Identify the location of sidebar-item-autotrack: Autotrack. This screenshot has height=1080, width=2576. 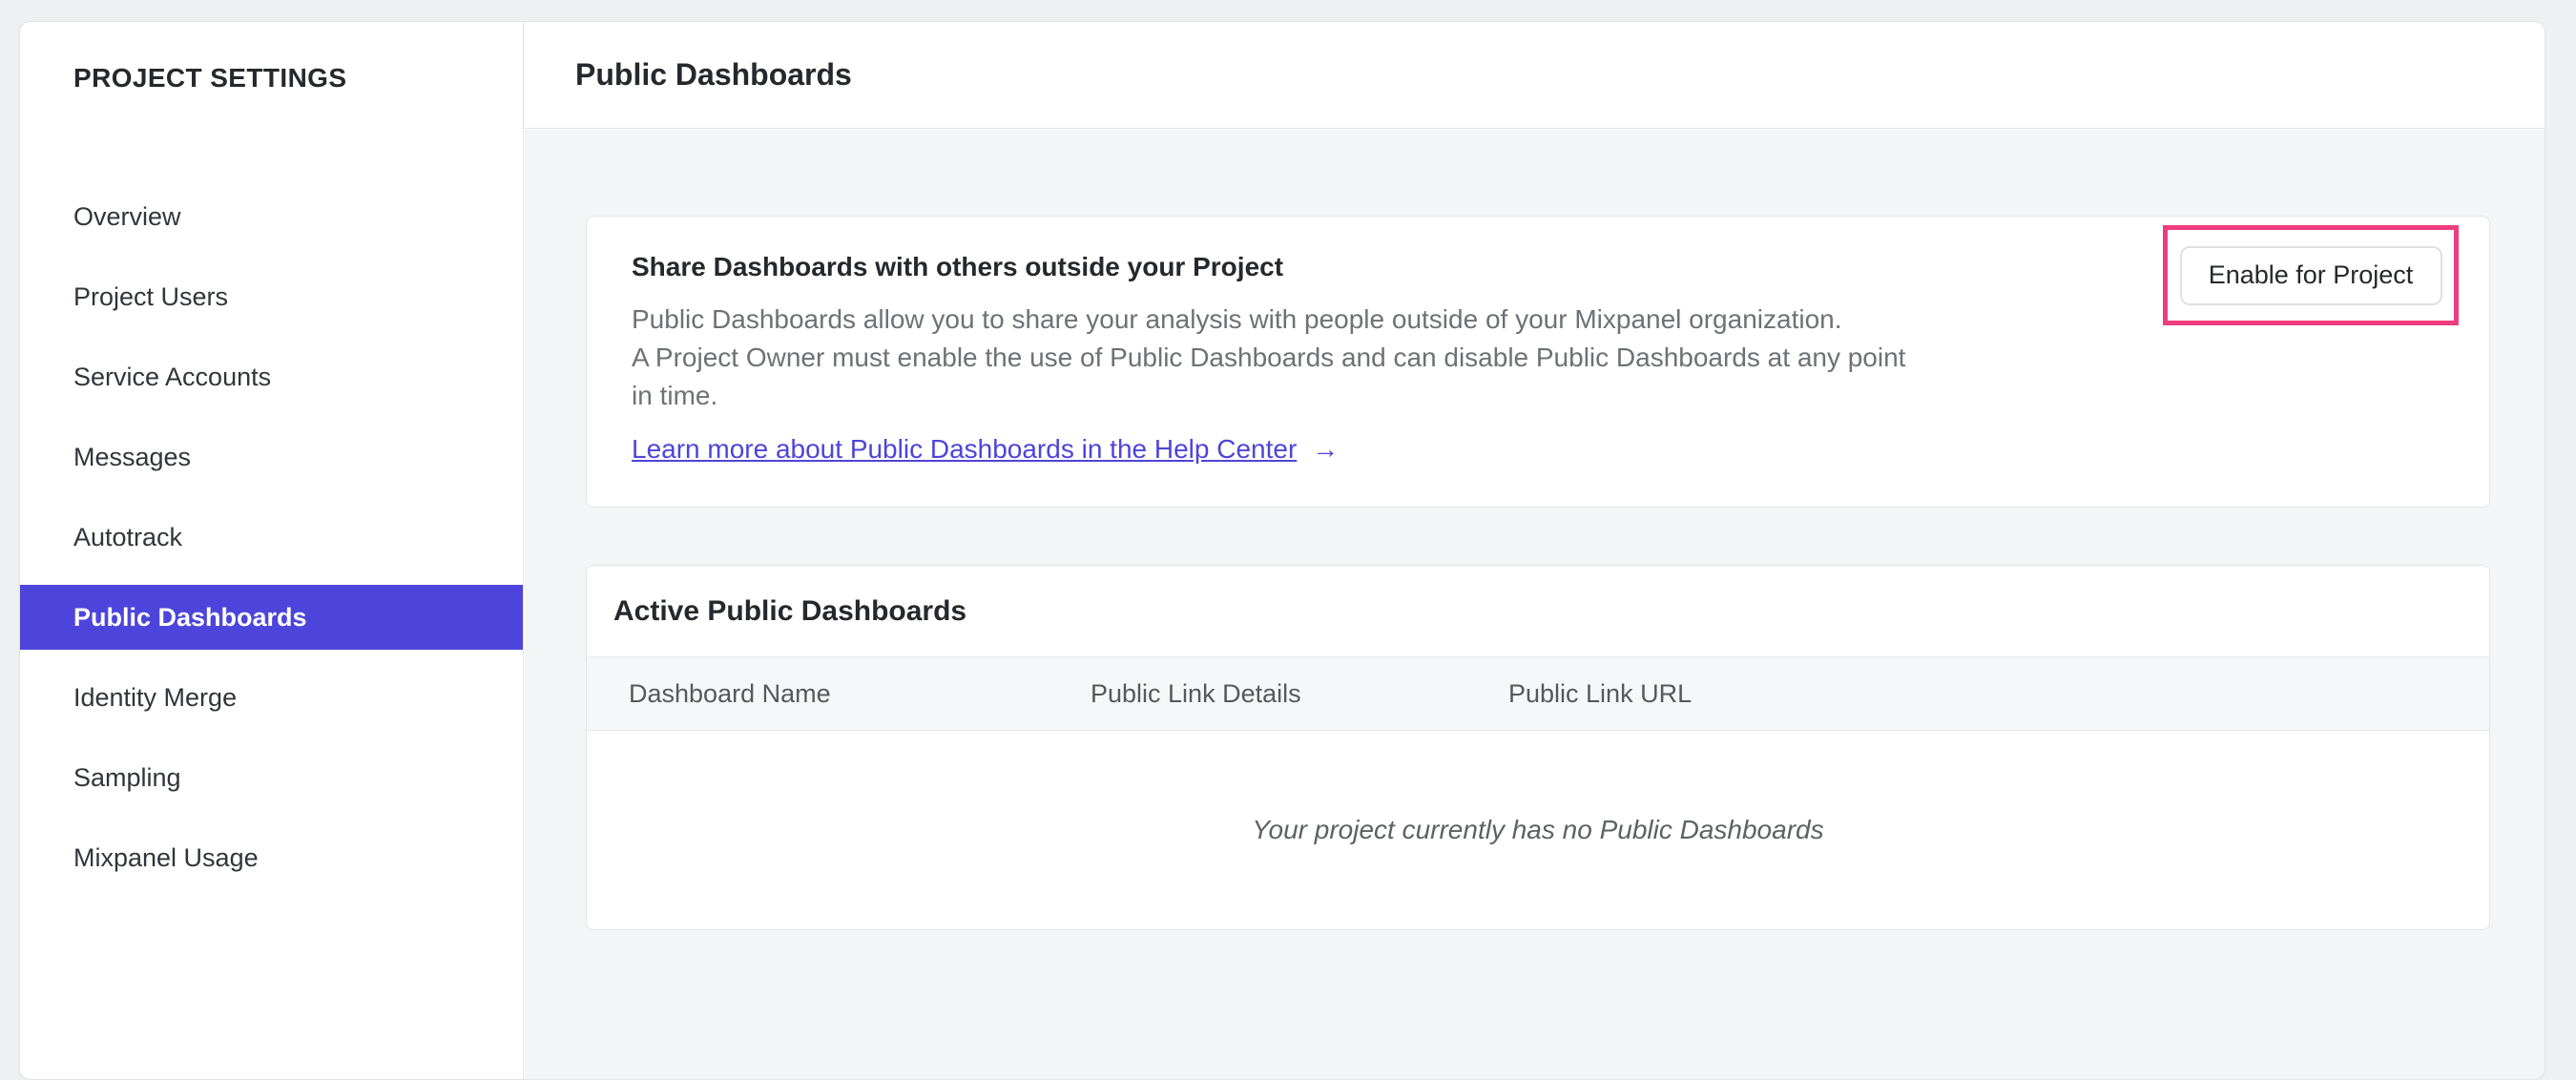
(271, 537).